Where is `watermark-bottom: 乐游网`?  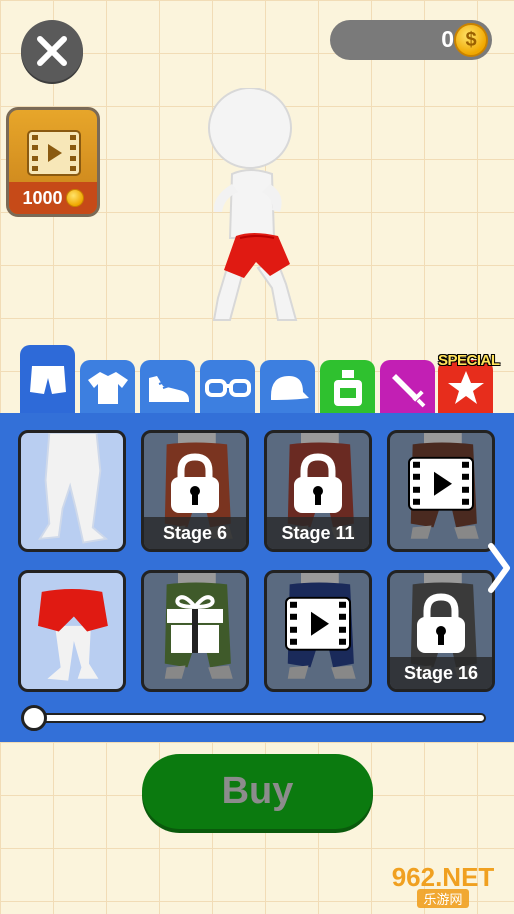
watermark-bottom: 乐游网 is located at coordinates (443, 898).